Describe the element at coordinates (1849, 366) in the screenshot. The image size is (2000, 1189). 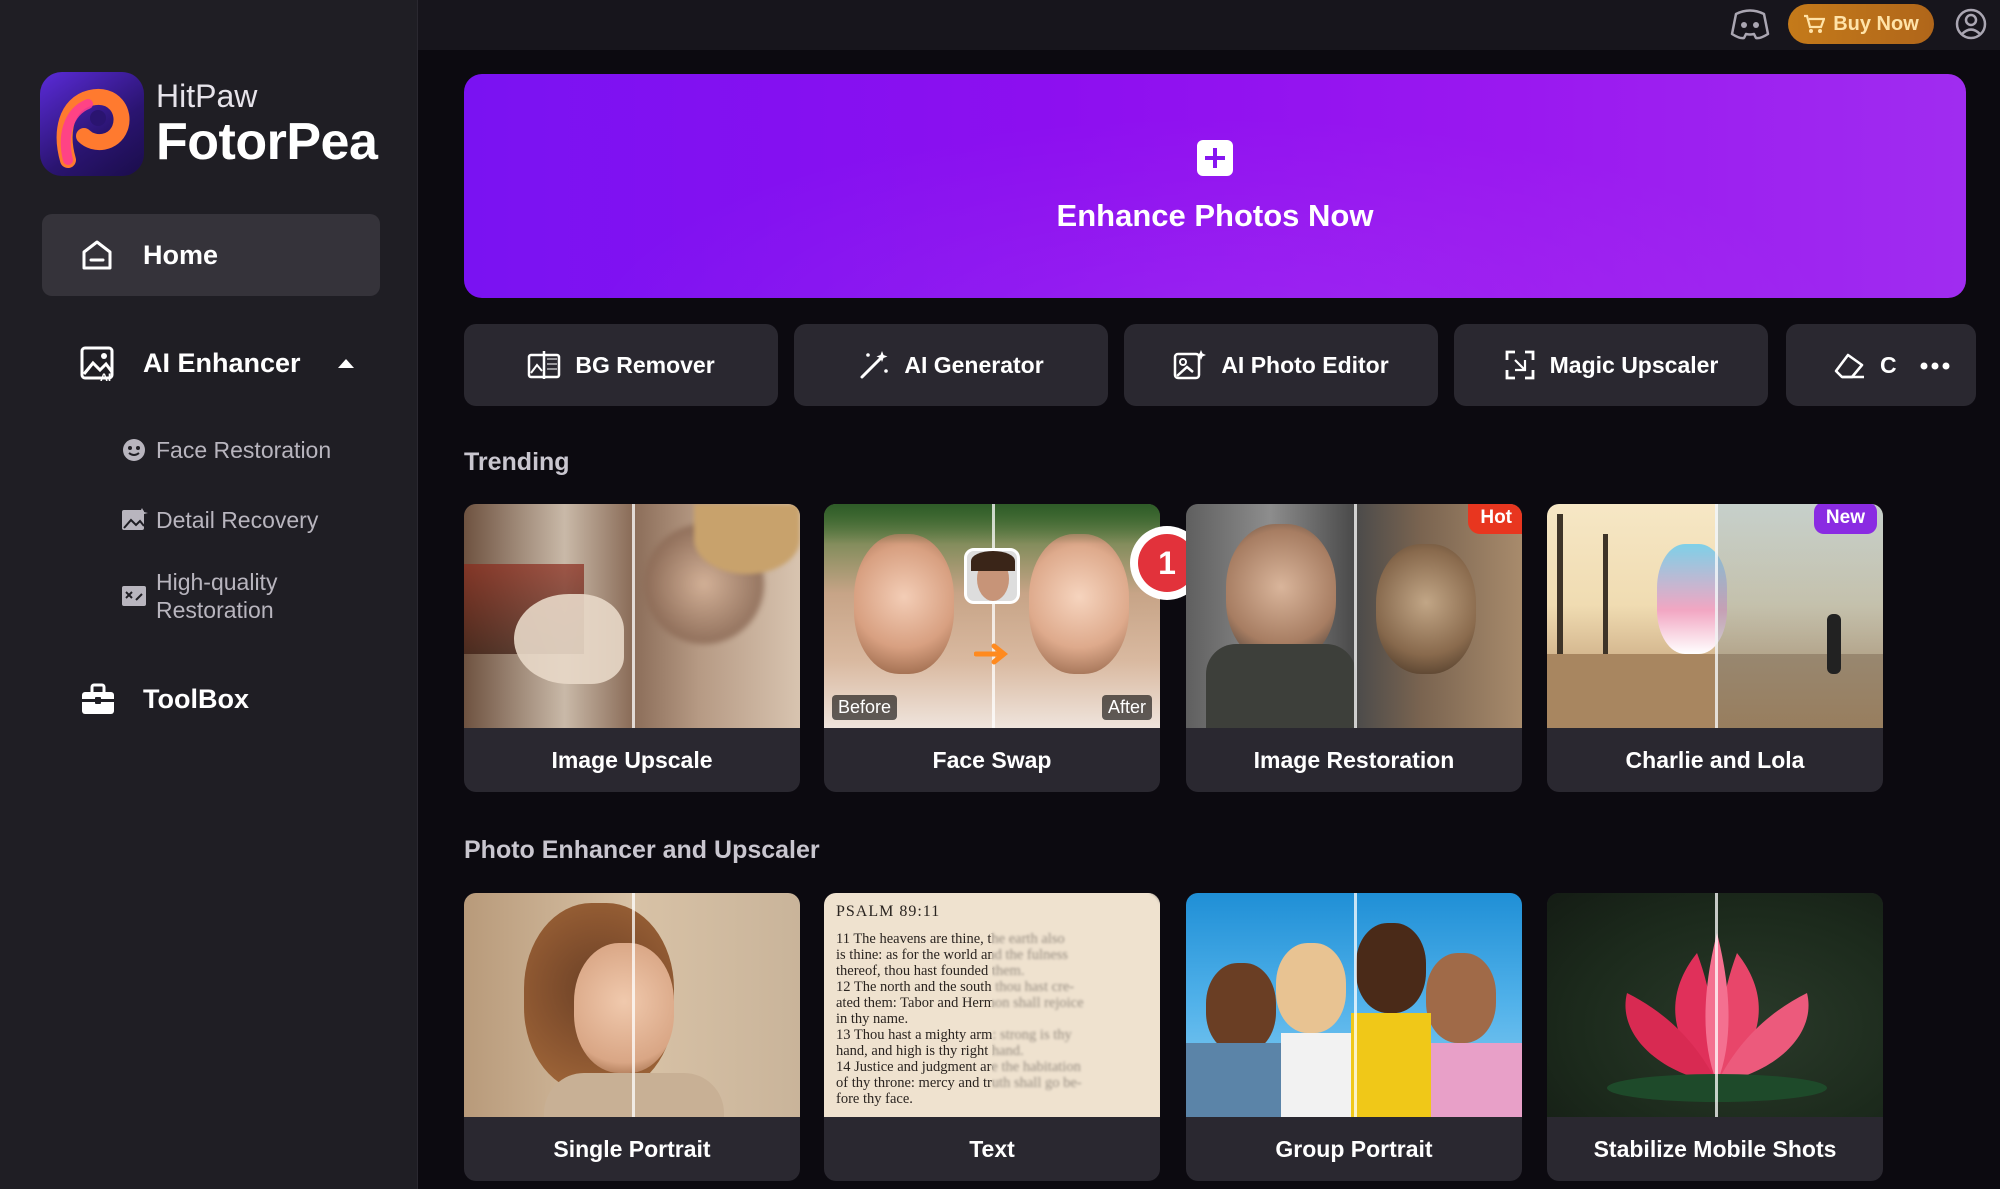
I see `eraser-icon` at that location.